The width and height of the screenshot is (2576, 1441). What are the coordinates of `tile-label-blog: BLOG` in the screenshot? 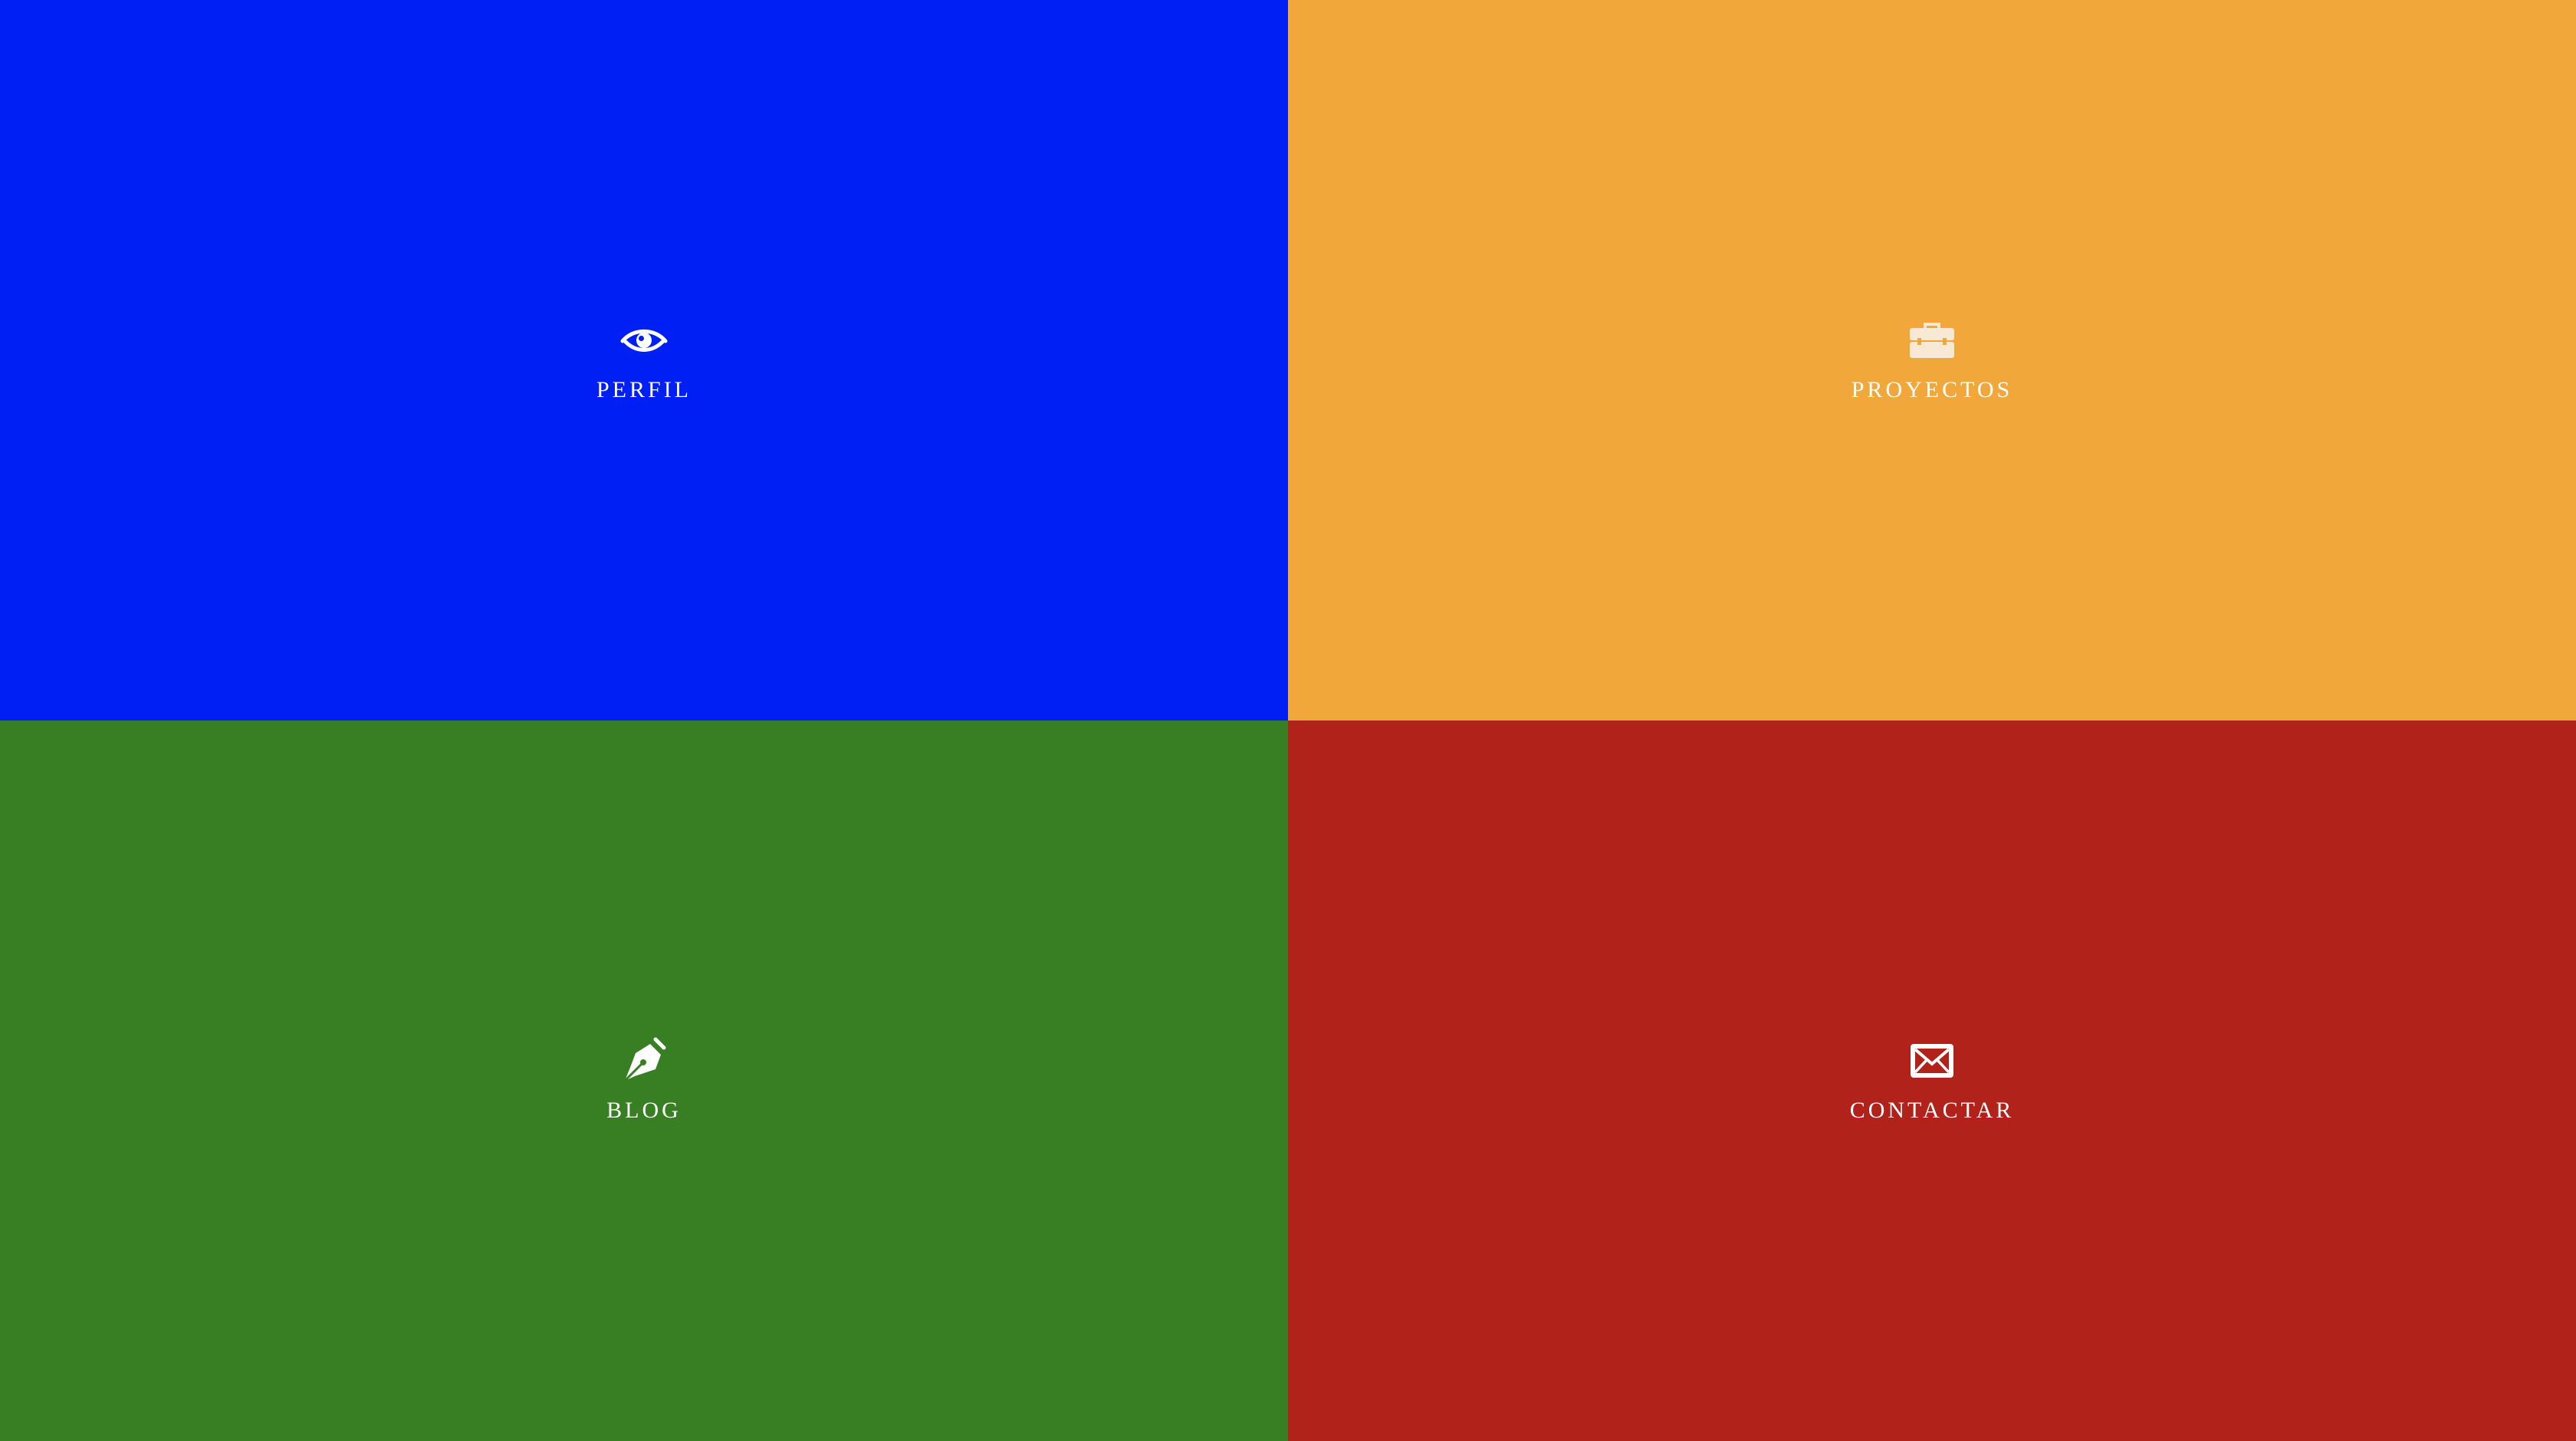 It's located at (644, 1111).